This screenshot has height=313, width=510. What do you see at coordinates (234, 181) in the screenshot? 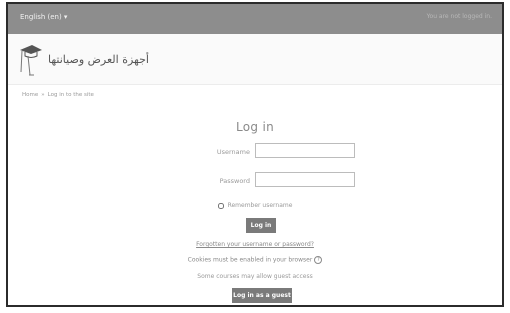
I see `password-label: Password` at bounding box center [234, 181].